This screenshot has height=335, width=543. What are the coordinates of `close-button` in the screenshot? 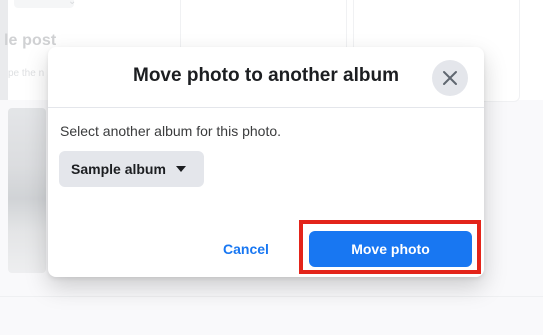 It's located at (450, 78).